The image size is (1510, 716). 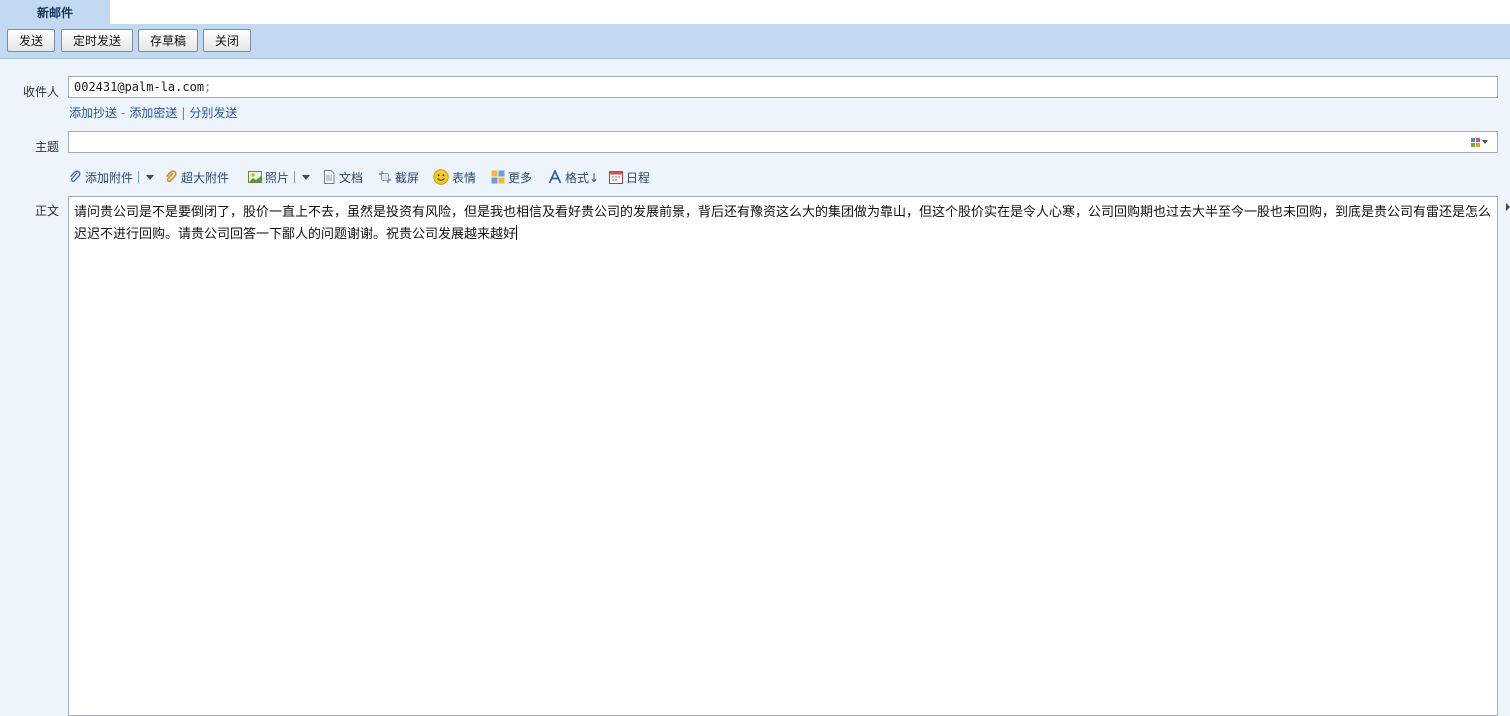 I want to click on photo-dropdown-icon, so click(x=306, y=177).